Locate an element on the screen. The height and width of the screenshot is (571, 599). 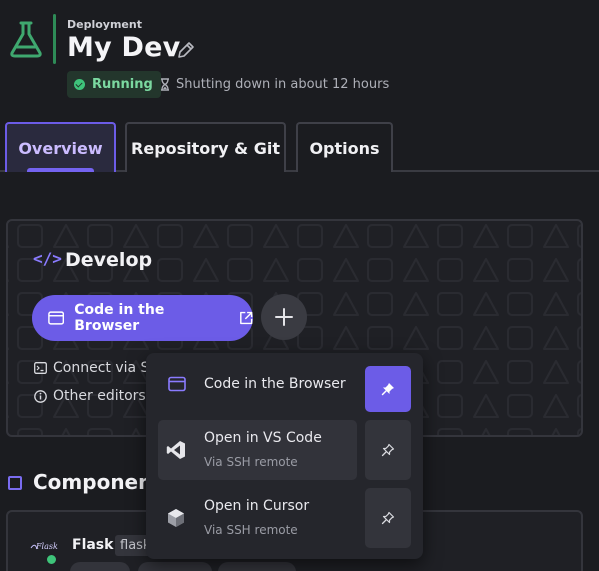
tab-repository-git: Repository & Git is located at coordinates (205, 147).